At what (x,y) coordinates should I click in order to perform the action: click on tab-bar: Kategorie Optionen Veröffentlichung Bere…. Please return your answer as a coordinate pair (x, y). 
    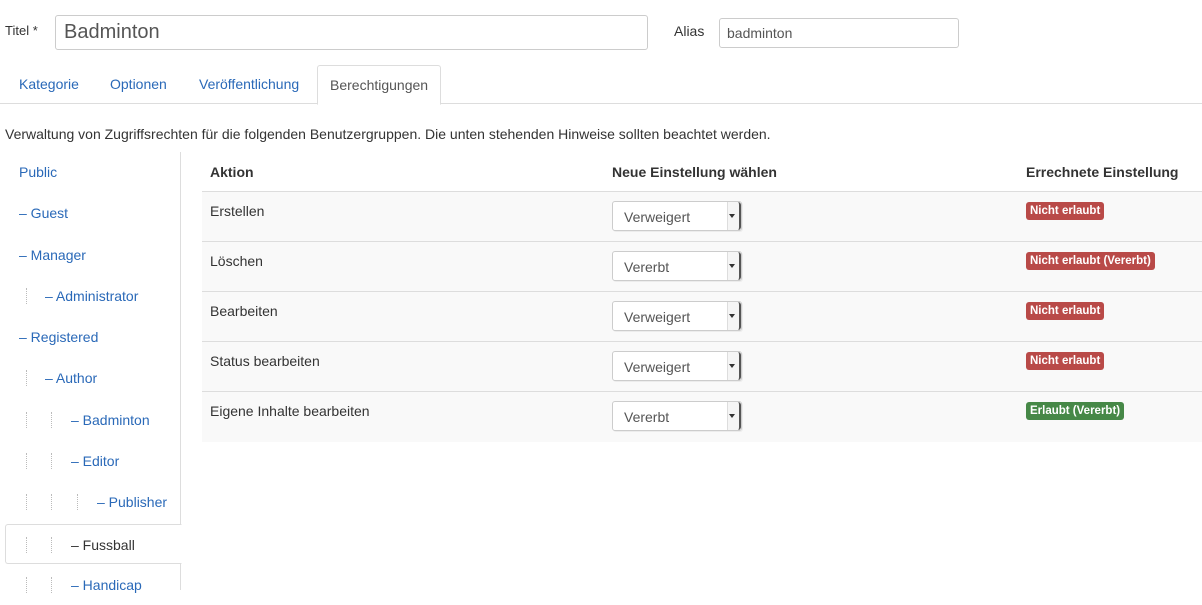
    Looking at the image, I should click on (601, 85).